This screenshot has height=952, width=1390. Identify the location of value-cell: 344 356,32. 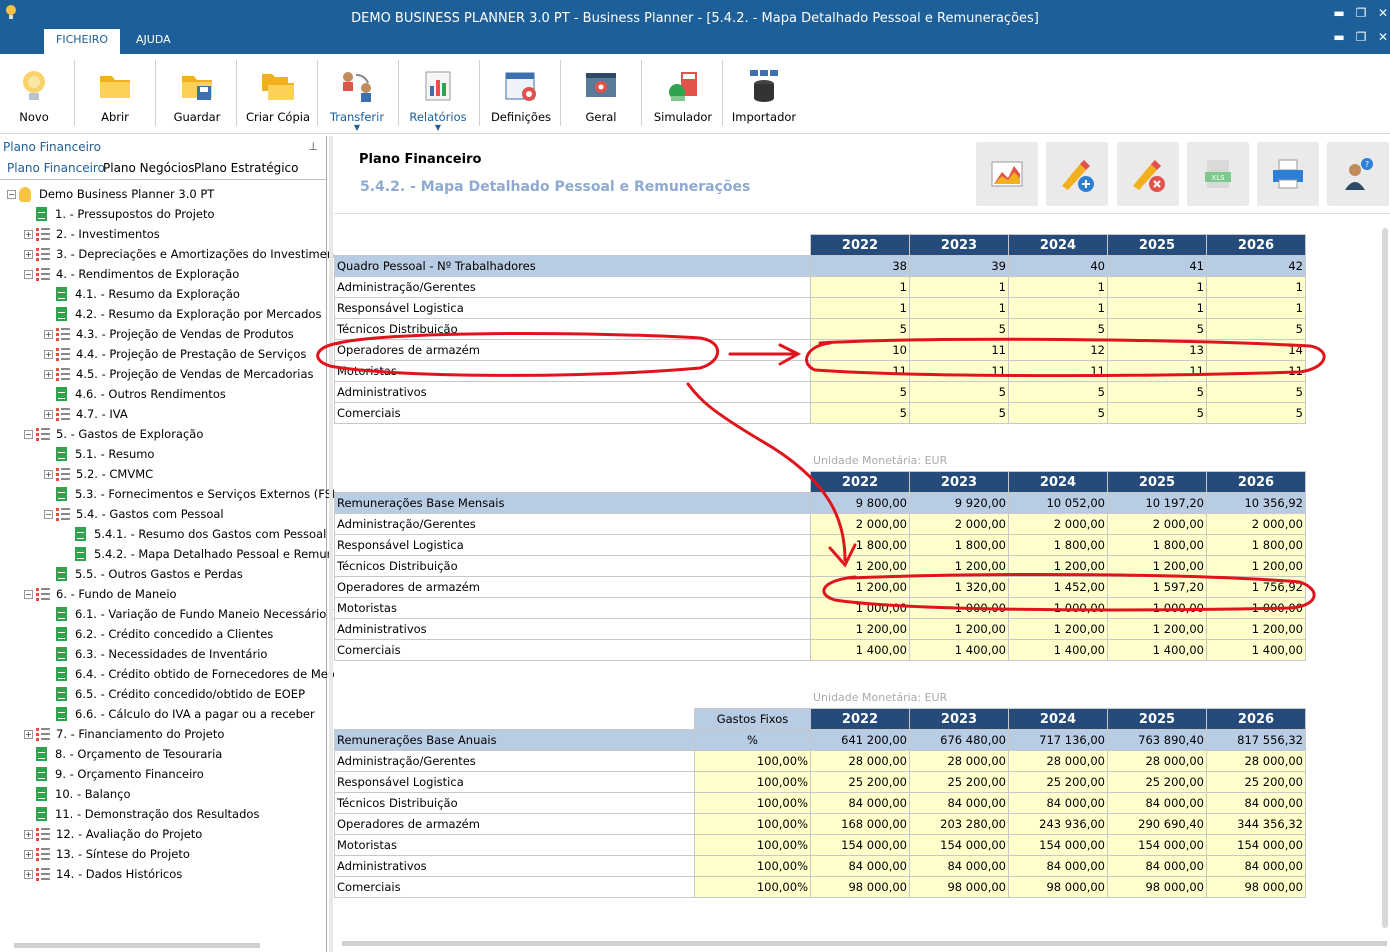
(1256, 824).